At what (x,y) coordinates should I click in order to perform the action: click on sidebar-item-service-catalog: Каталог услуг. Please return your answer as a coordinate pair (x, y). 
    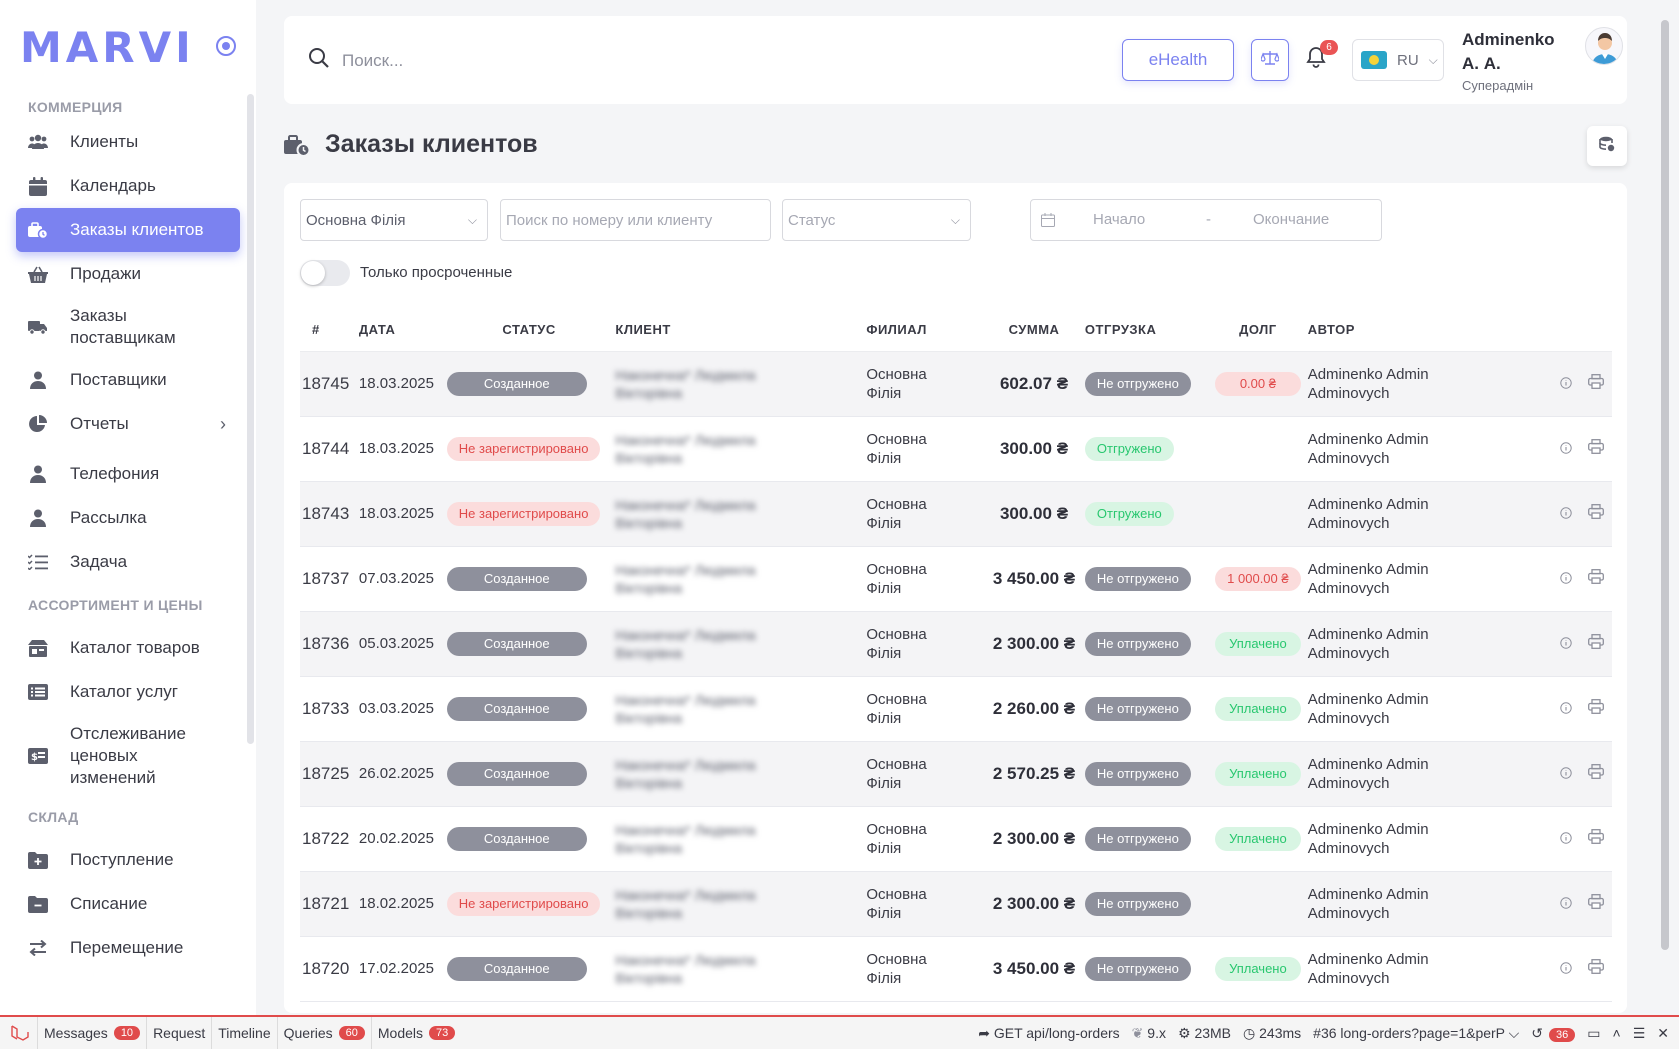
    Looking at the image, I should click on (128, 692).